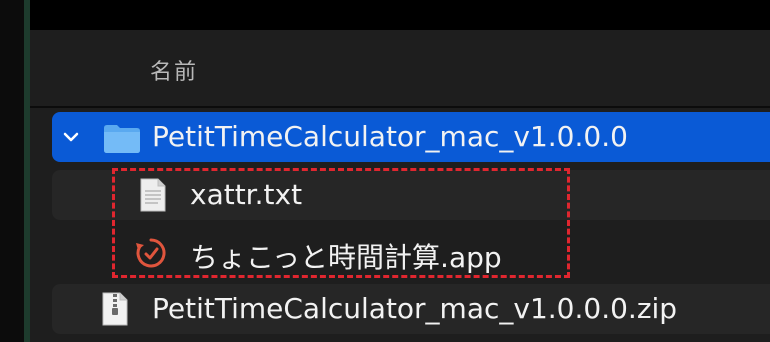  I want to click on file-name-app: ちょこっと時間計算.app, so click(346, 257).